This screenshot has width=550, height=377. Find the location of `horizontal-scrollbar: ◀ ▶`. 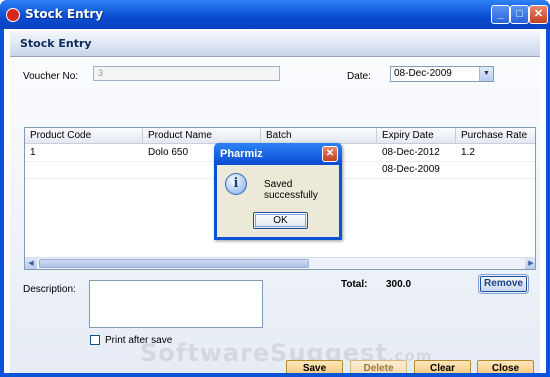

horizontal-scrollbar: ◀ ▶ is located at coordinates (280, 263).